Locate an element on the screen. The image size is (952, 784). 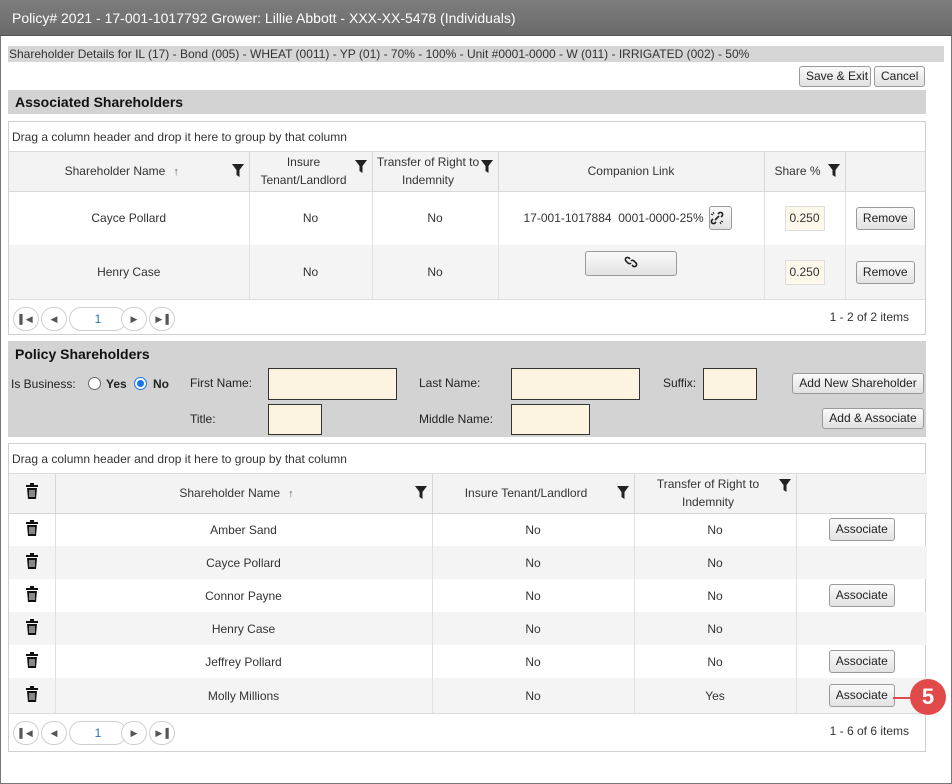
save-exit-button: Save & Exit is located at coordinates (835, 76).